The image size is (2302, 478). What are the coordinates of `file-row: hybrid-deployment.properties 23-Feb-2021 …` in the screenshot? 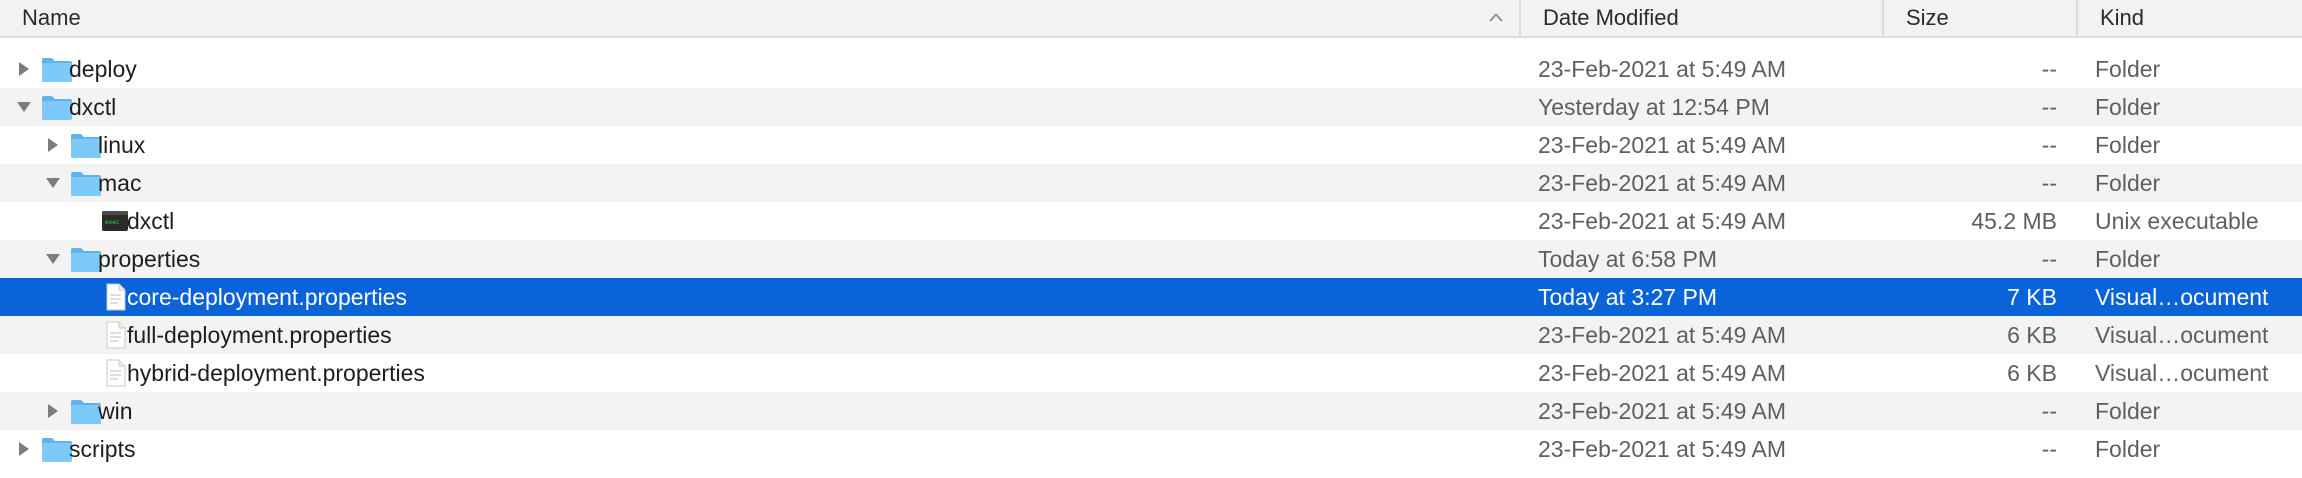 It's located at (1151, 373).